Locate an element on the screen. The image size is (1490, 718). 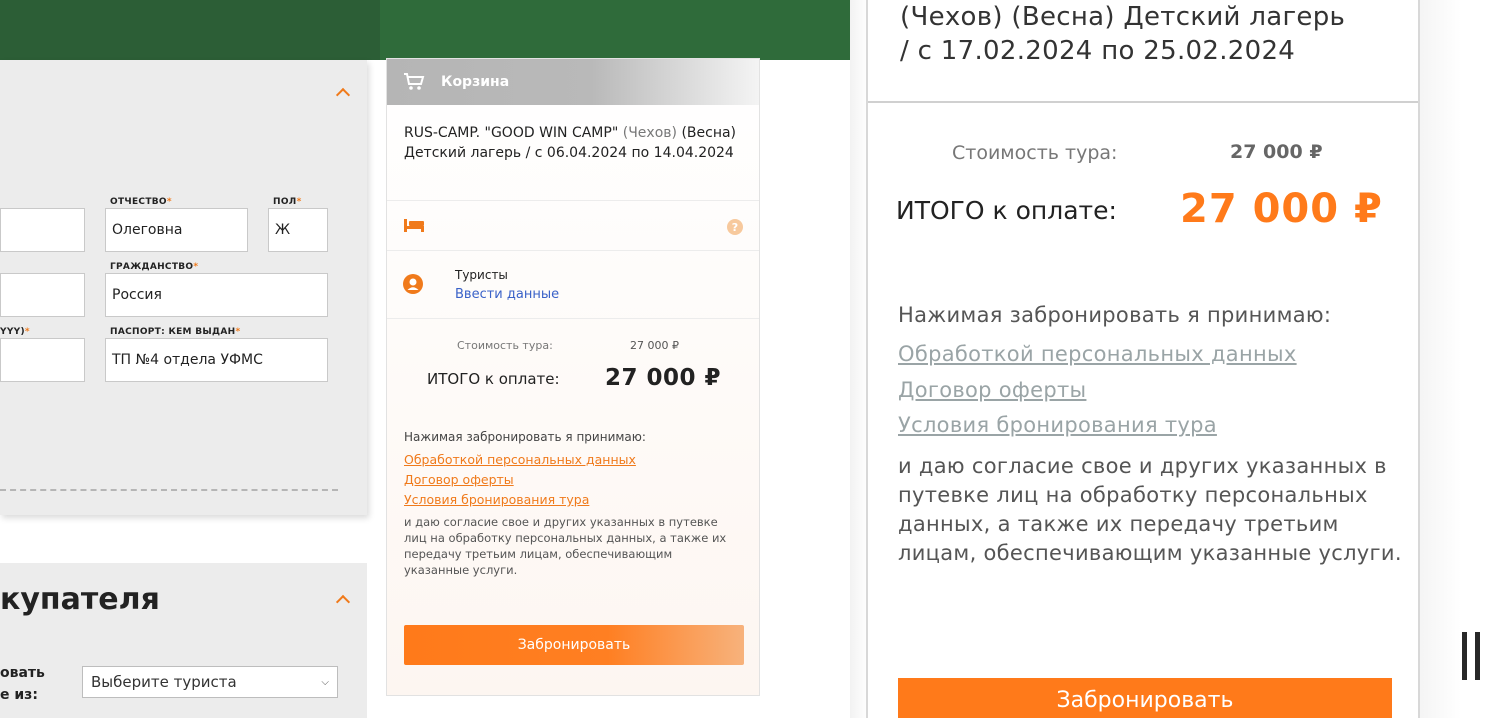
birth-date-label: YYY)* is located at coordinates (15, 332).